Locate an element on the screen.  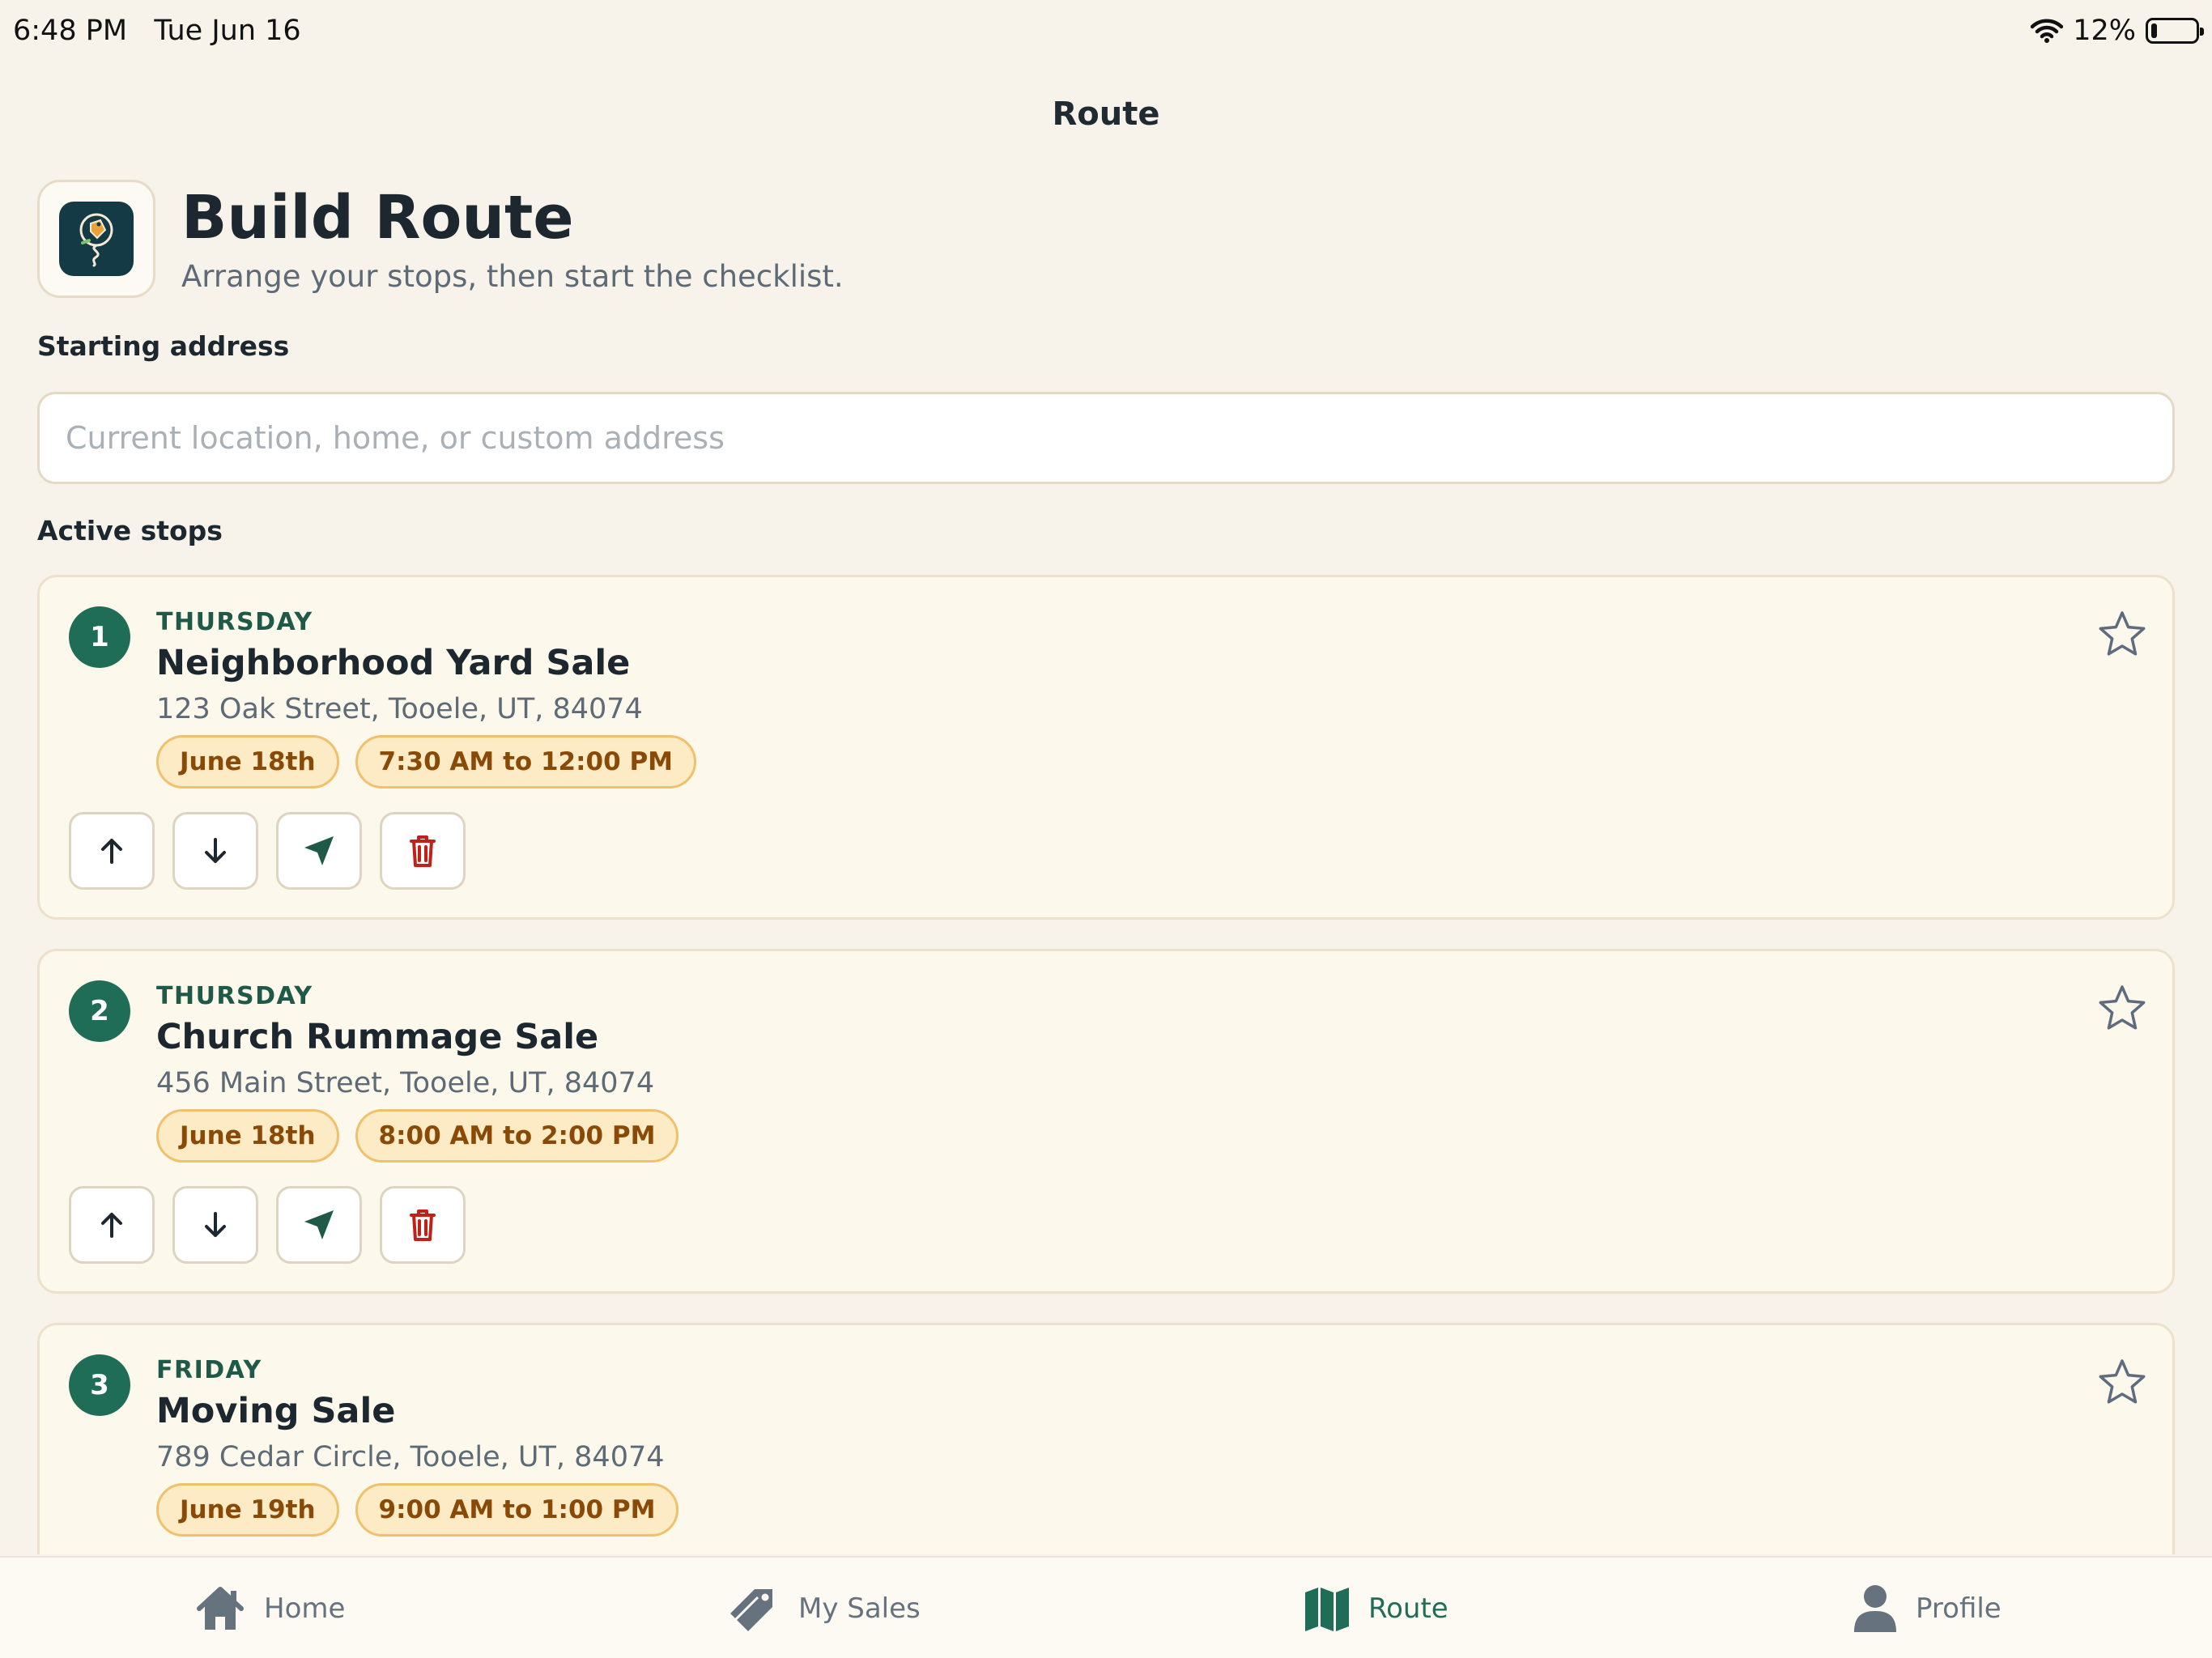
map-icon is located at coordinates (1327, 1609).